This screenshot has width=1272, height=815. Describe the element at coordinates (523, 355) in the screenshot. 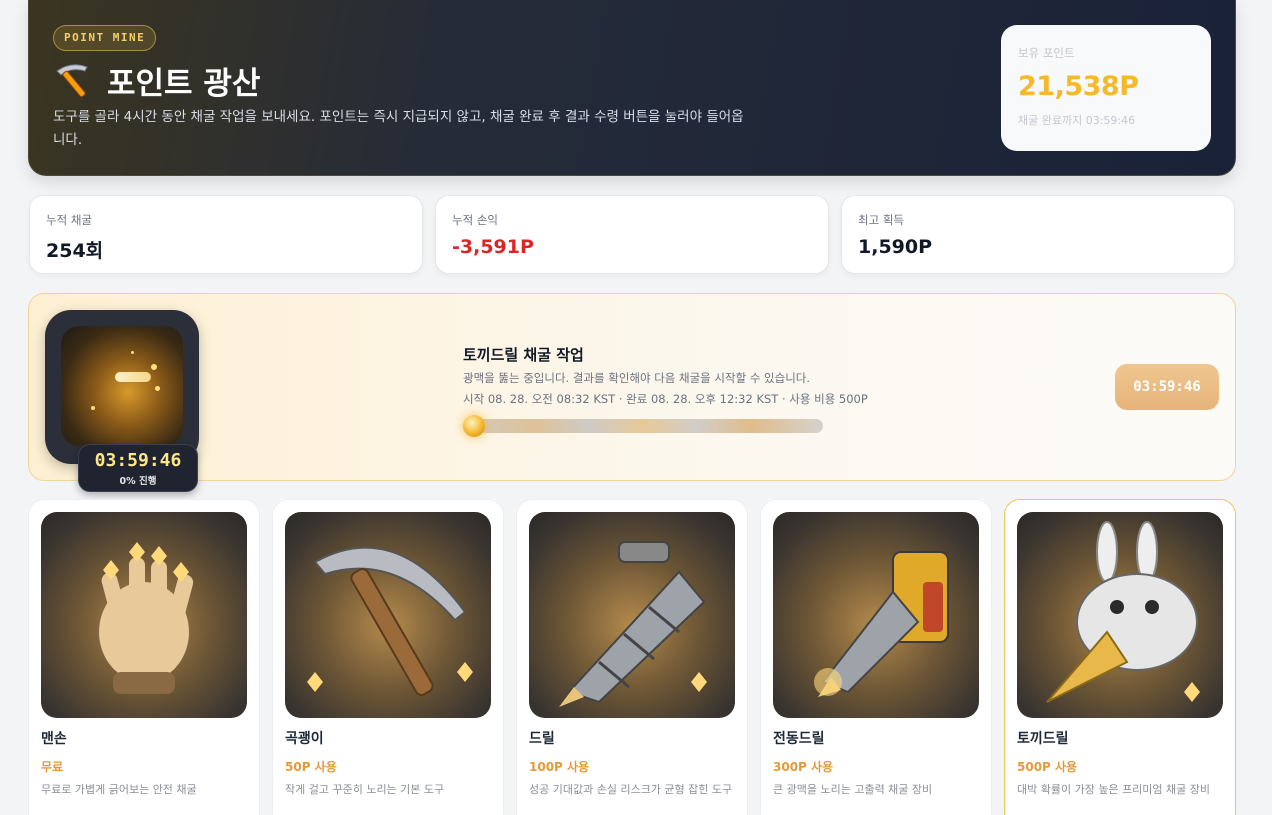

I see `job-title: 토끼드릴 채굴 작업` at that location.